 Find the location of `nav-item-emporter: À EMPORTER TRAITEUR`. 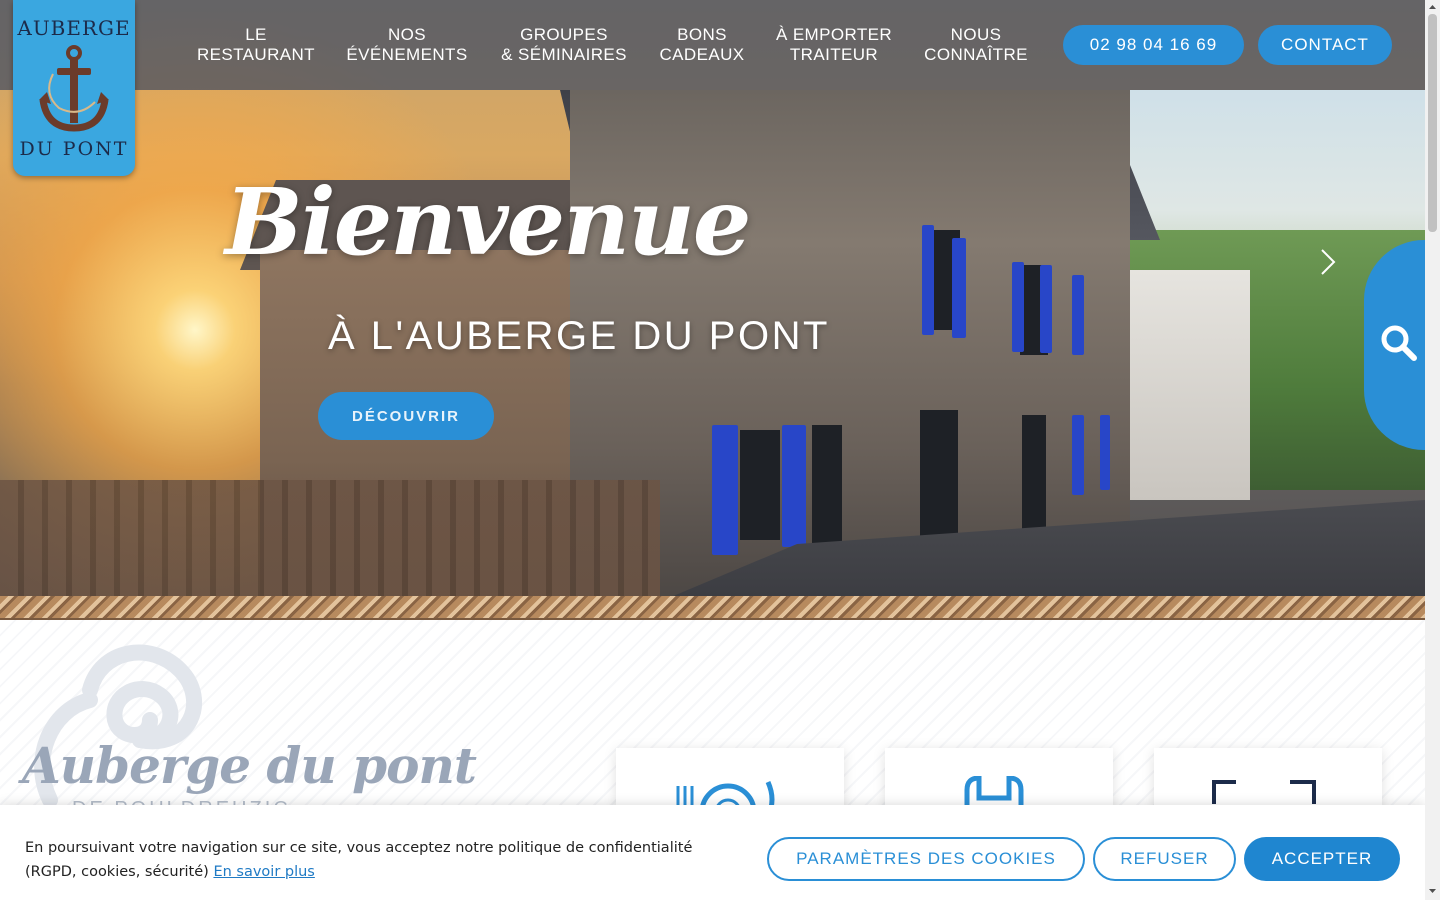

nav-item-emporter: À EMPORTER TRAITEUR is located at coordinates (834, 45).